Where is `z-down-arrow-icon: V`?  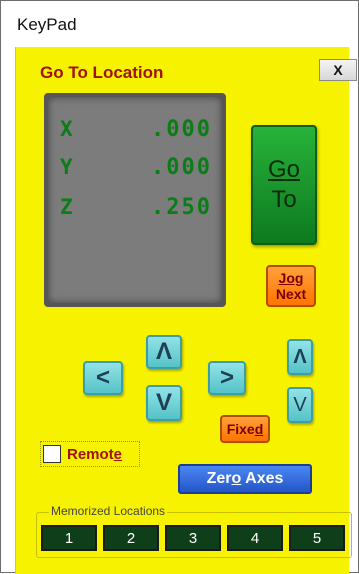 z-down-arrow-icon: V is located at coordinates (300, 404).